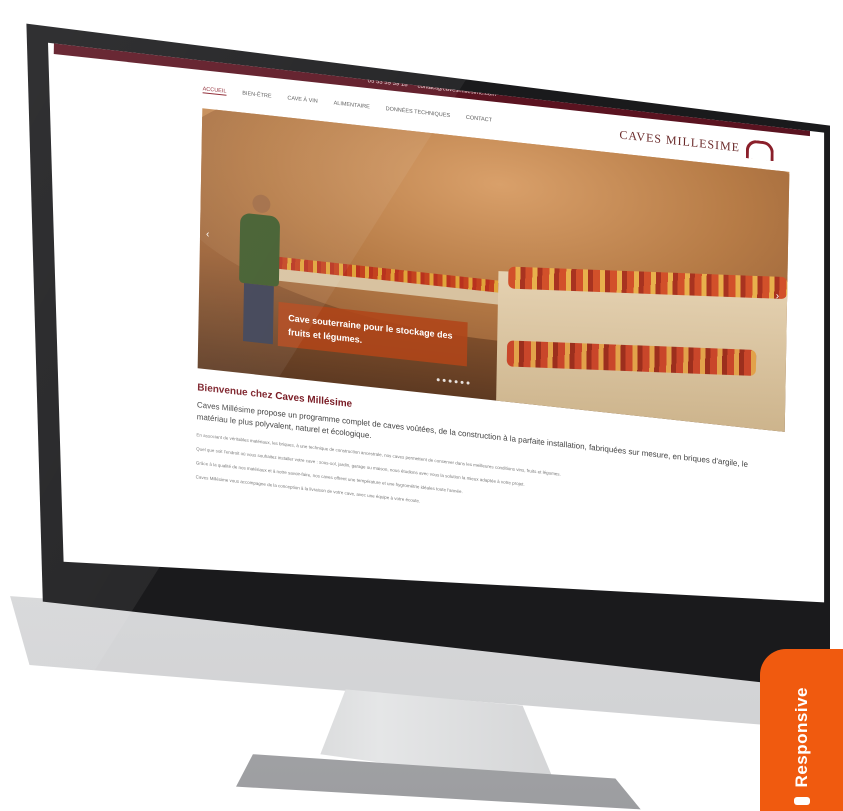 The image size is (843, 811). What do you see at coordinates (479, 119) in the screenshot?
I see `nav-item-contact: CONTACT` at bounding box center [479, 119].